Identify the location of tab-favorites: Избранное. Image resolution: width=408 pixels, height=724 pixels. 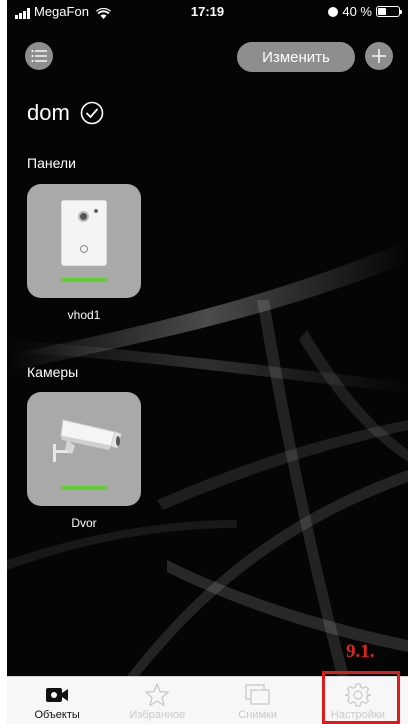
(157, 700).